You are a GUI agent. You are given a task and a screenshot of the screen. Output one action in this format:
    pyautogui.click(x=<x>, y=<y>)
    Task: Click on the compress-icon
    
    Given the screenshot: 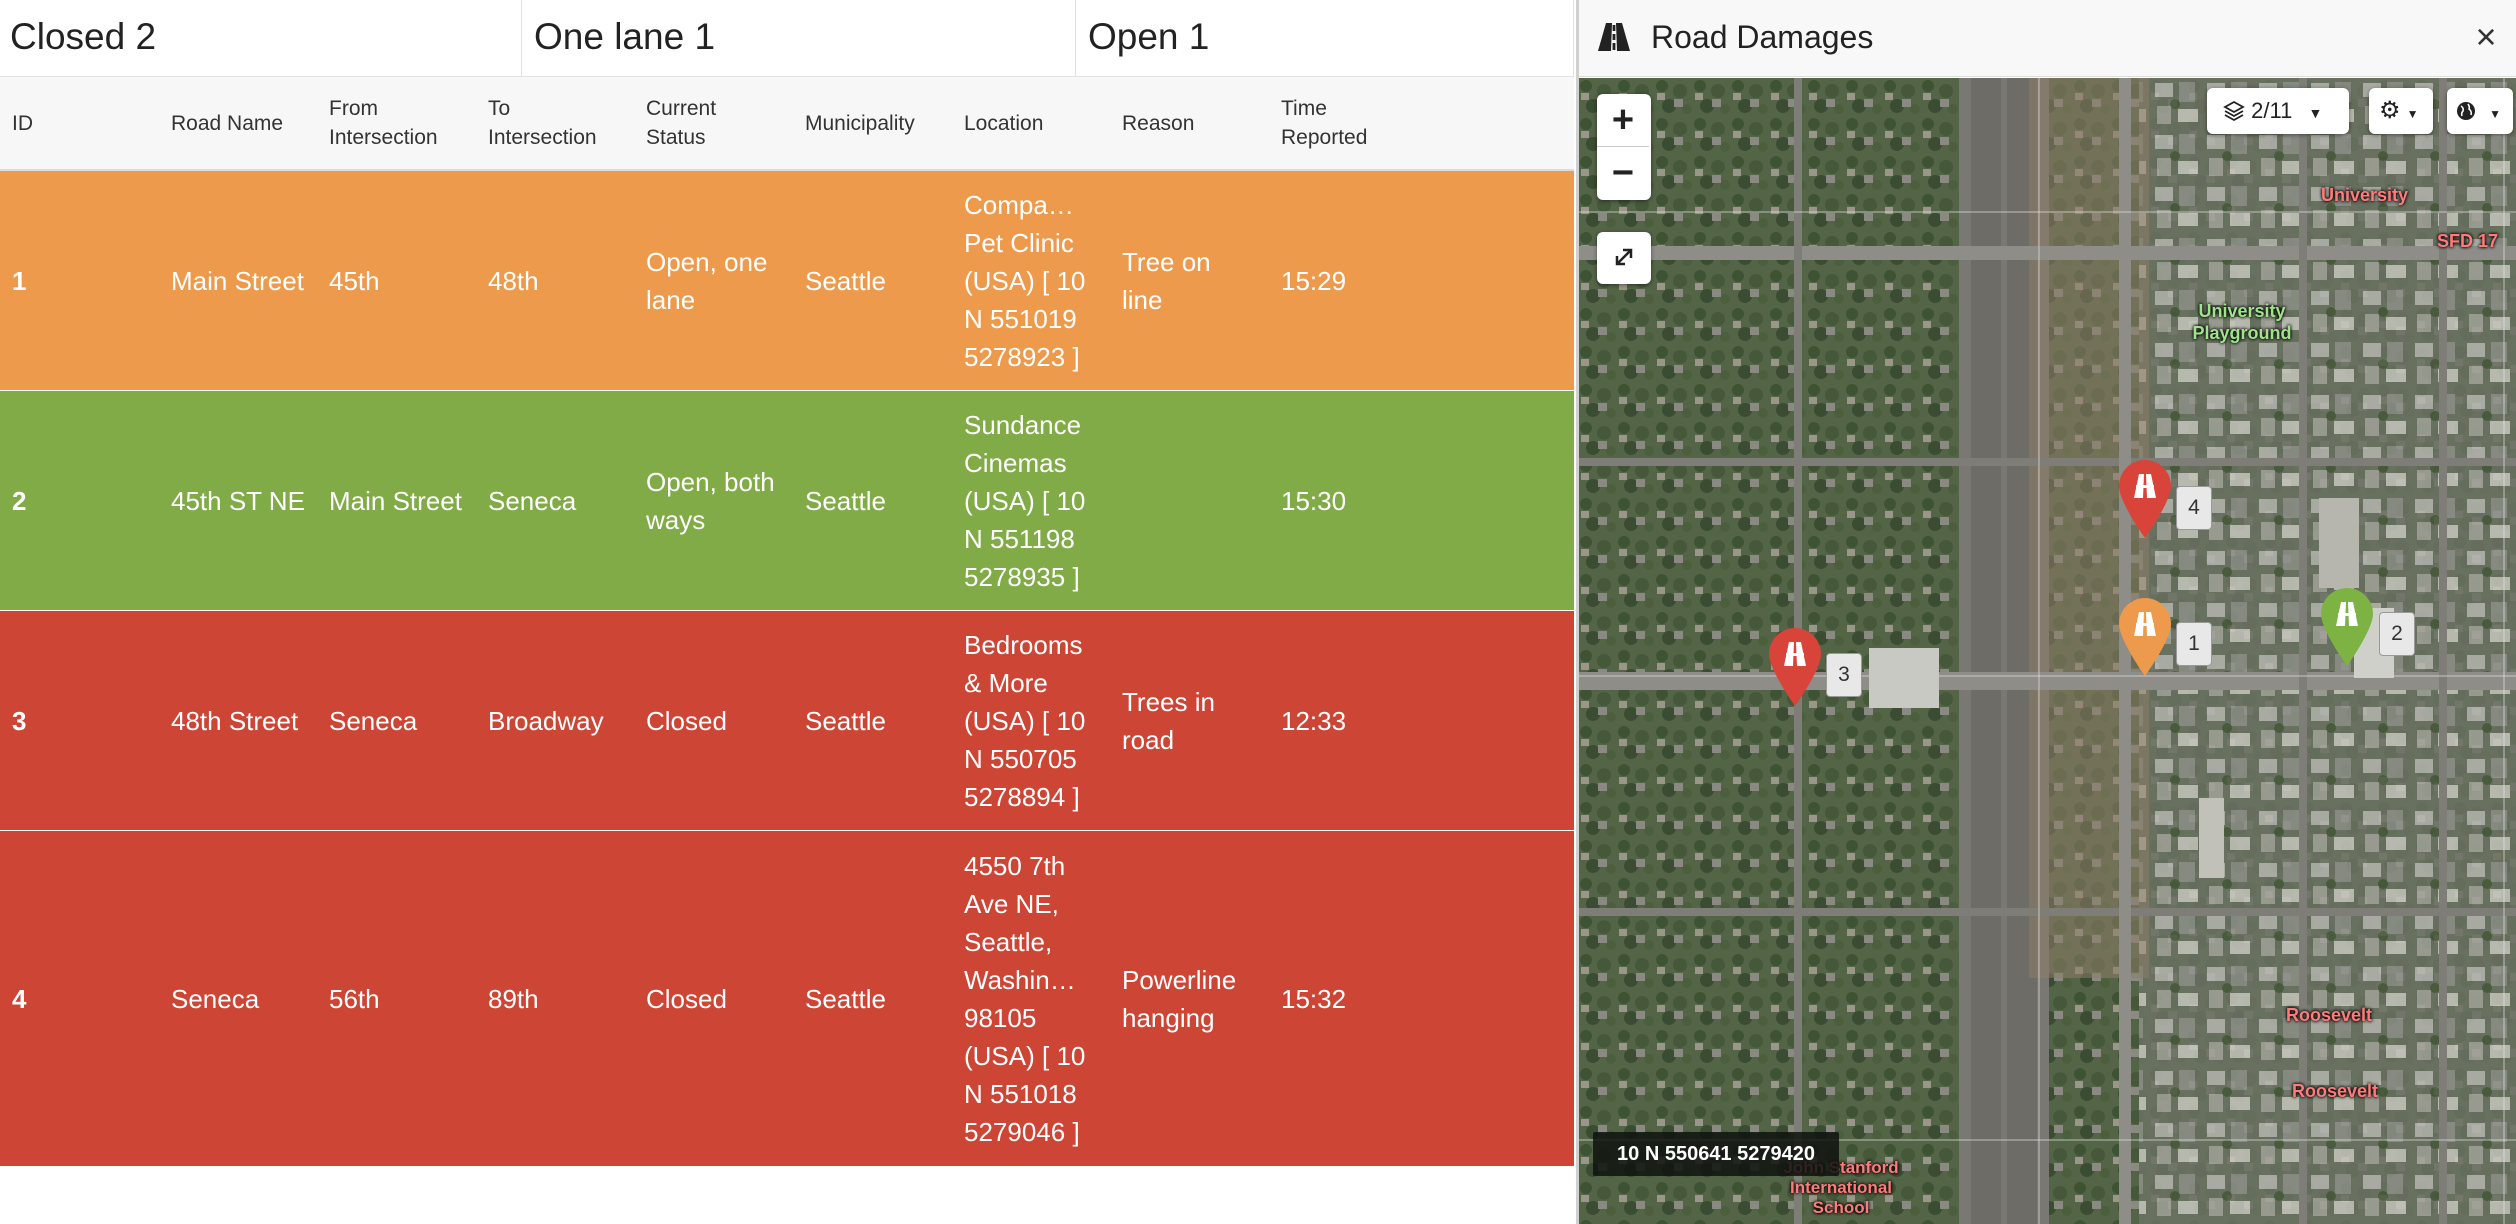 What is the action you would take?
    pyautogui.click(x=1624, y=257)
    